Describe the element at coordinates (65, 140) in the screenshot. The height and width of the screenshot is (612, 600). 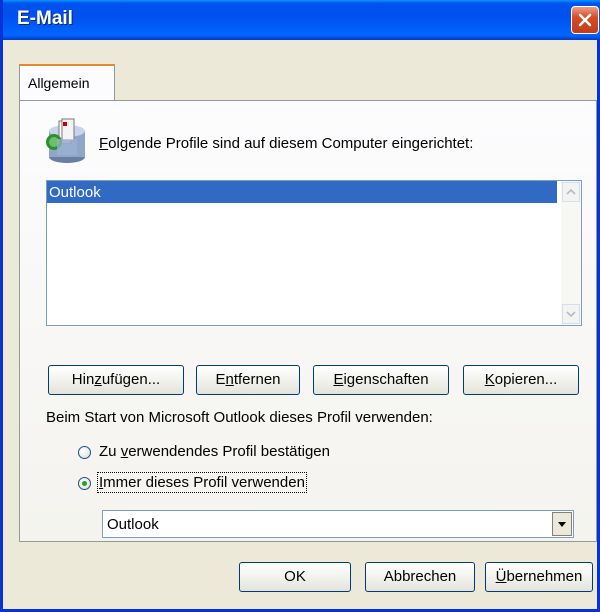
I see `profiles-icon` at that location.